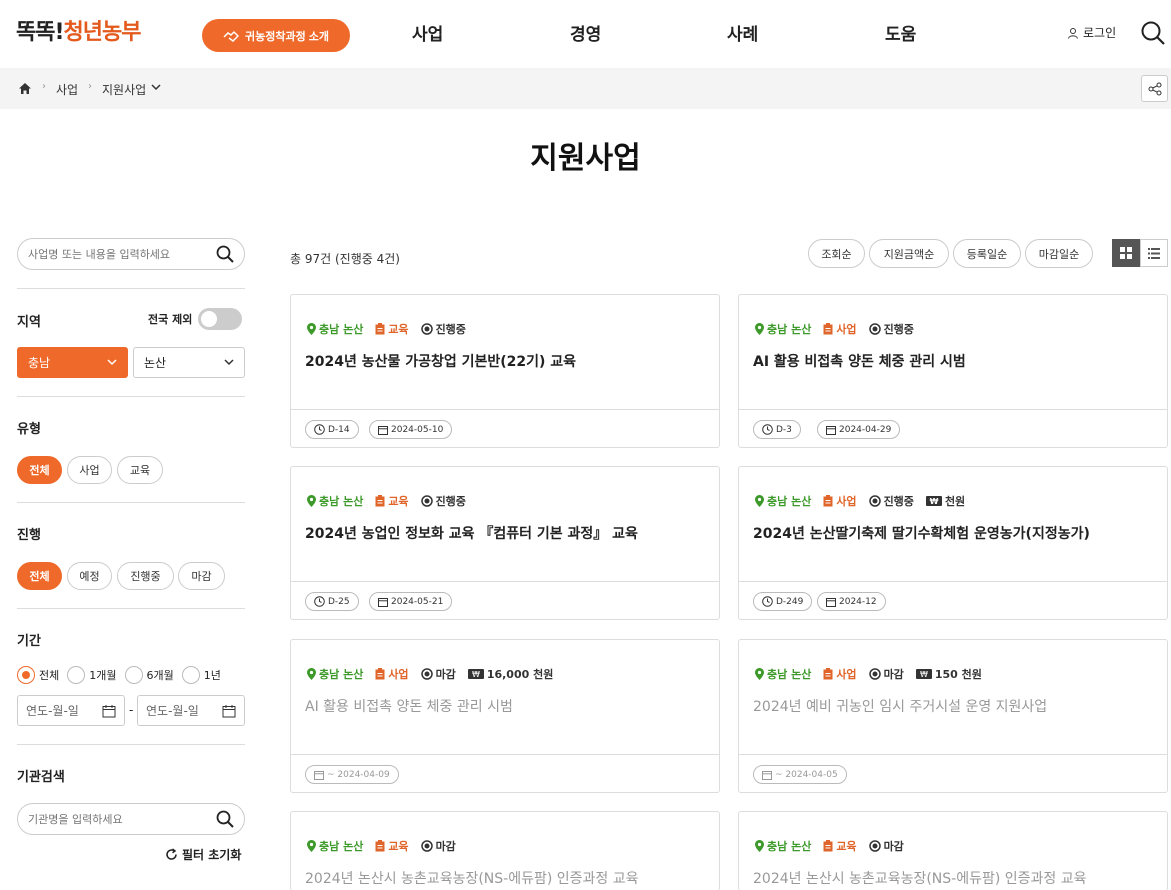 The width and height of the screenshot is (1171, 890). What do you see at coordinates (26, 675) in the screenshot?
I see `period-all-radio` at bounding box center [26, 675].